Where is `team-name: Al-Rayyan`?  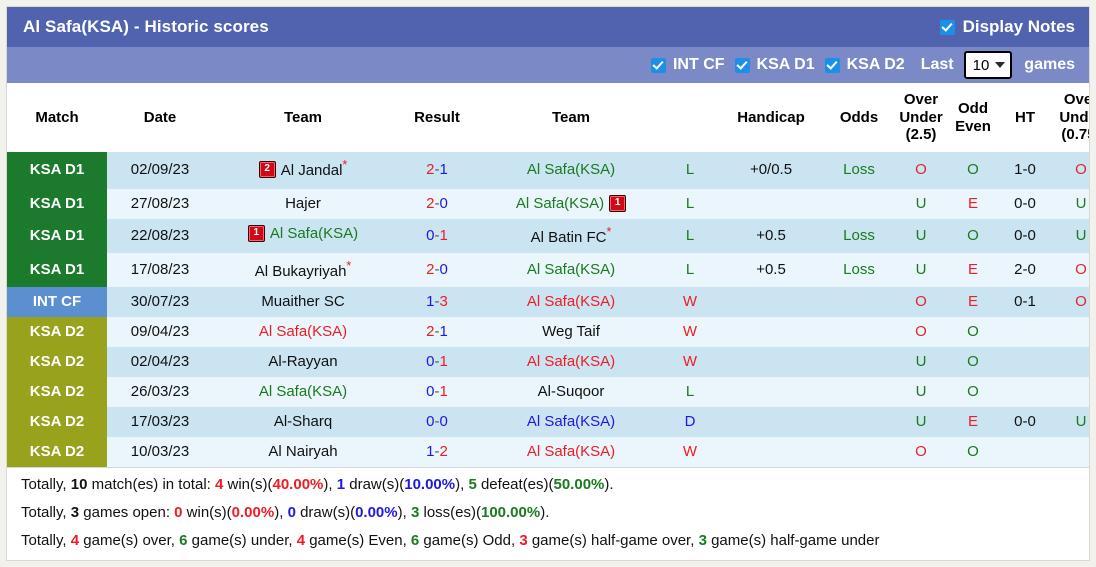 team-name: Al-Rayyan is located at coordinates (303, 362).